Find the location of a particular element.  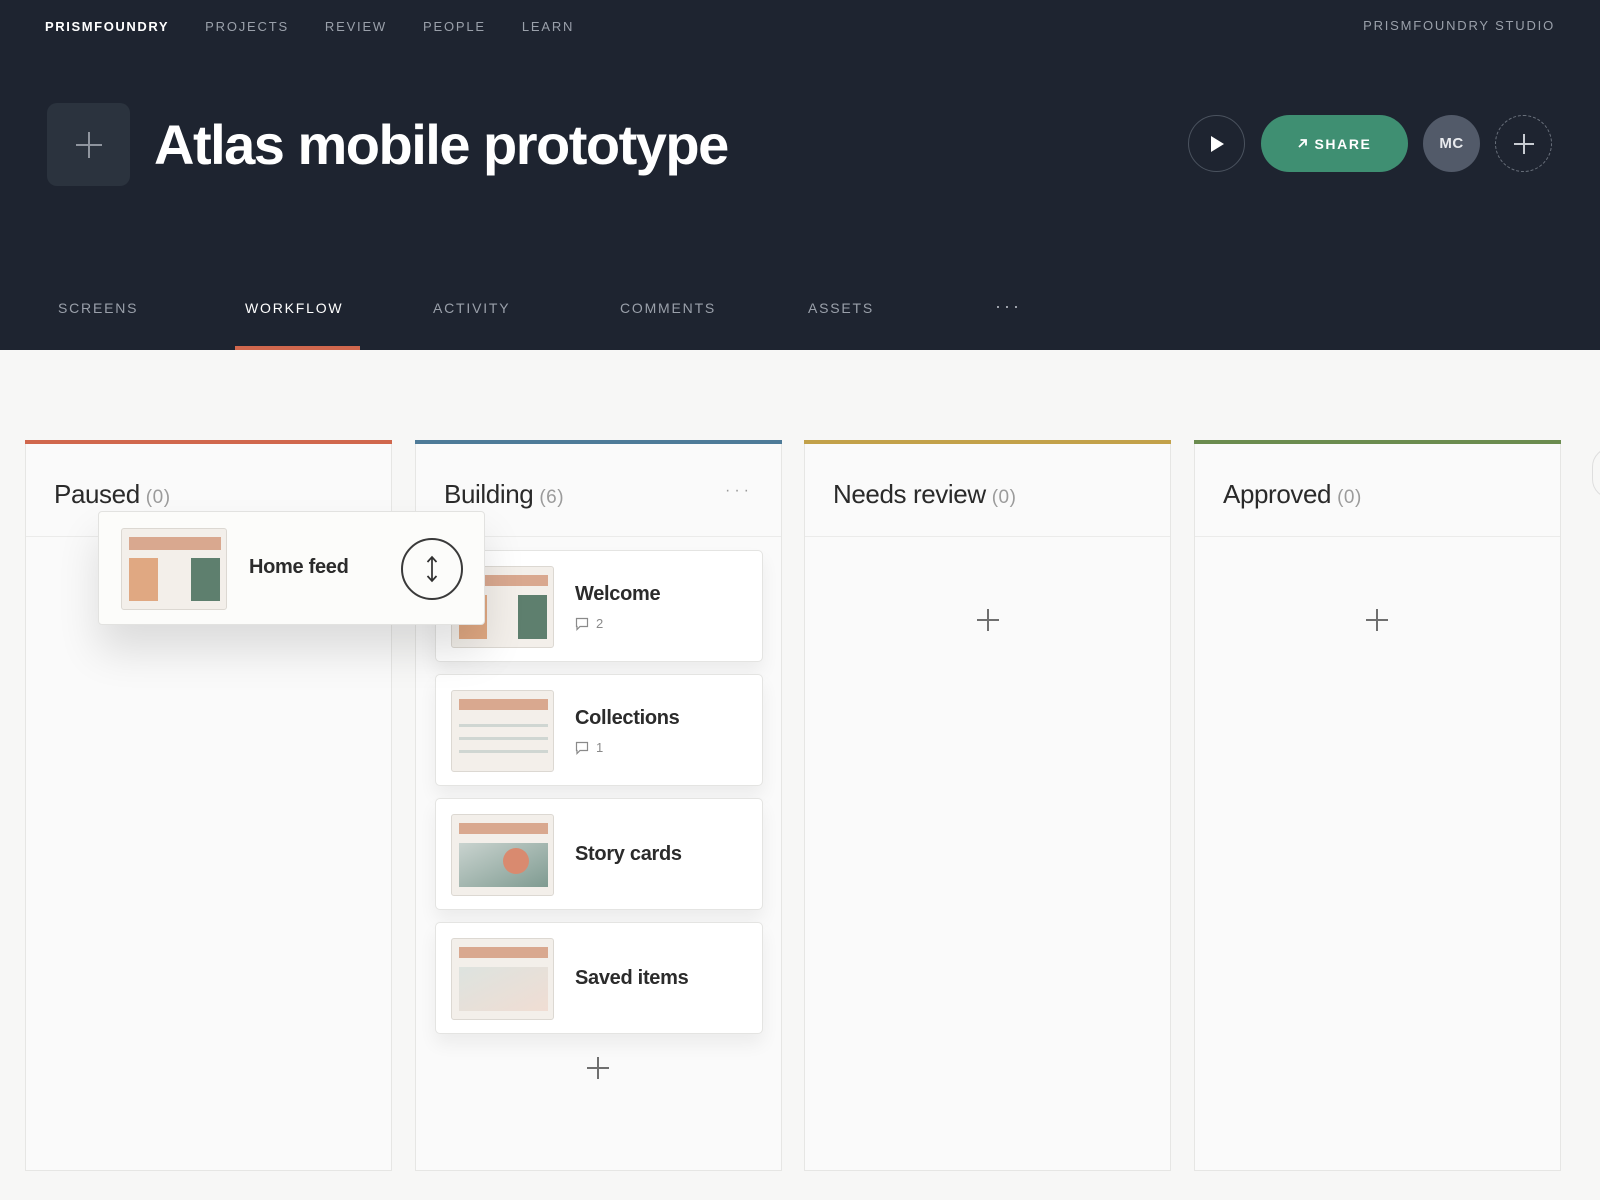

screen-card-saved-items: Saved items is located at coordinates (599, 978).